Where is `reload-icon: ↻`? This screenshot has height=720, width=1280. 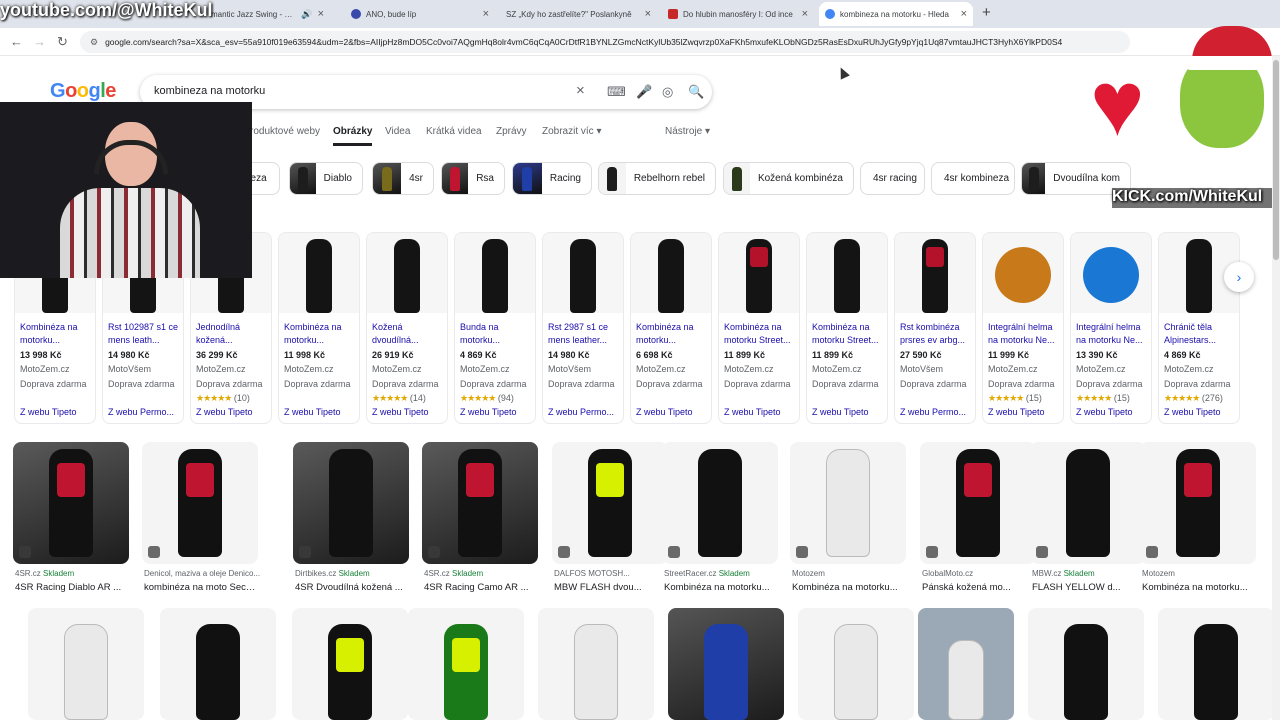
reload-icon: ↻ is located at coordinates (62, 42).